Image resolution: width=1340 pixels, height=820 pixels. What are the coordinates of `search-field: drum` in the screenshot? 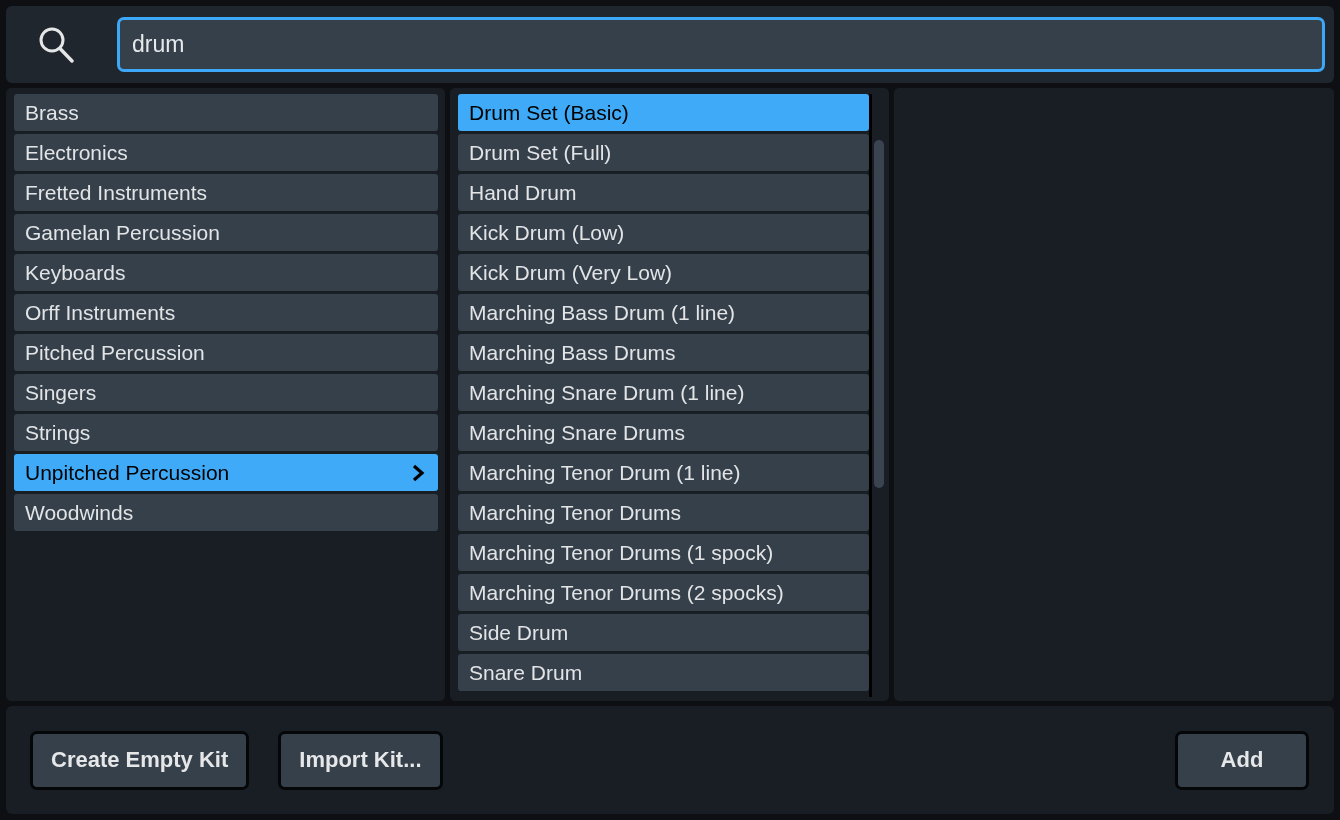 It's located at (721, 44).